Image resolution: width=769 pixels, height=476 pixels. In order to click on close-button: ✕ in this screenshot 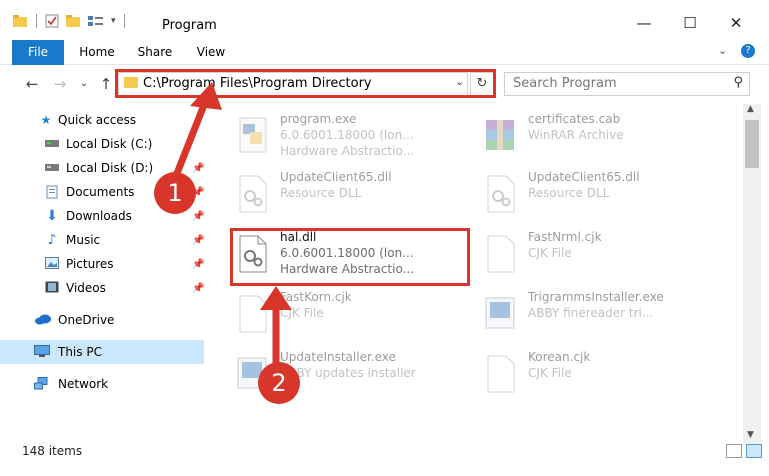, I will do `click(736, 23)`.